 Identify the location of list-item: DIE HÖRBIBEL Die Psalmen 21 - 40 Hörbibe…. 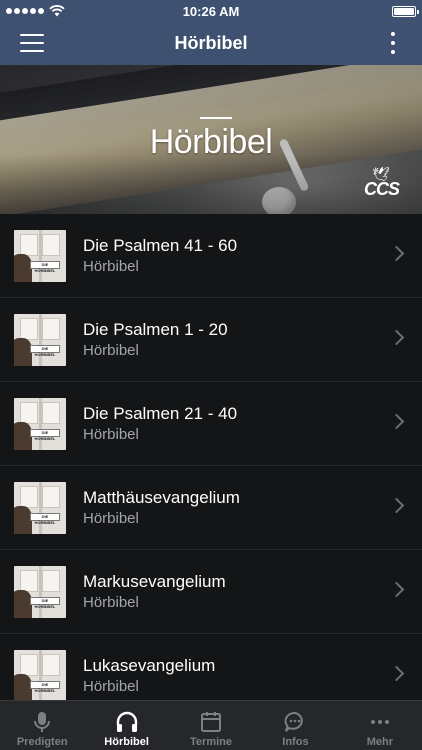
(211, 424).